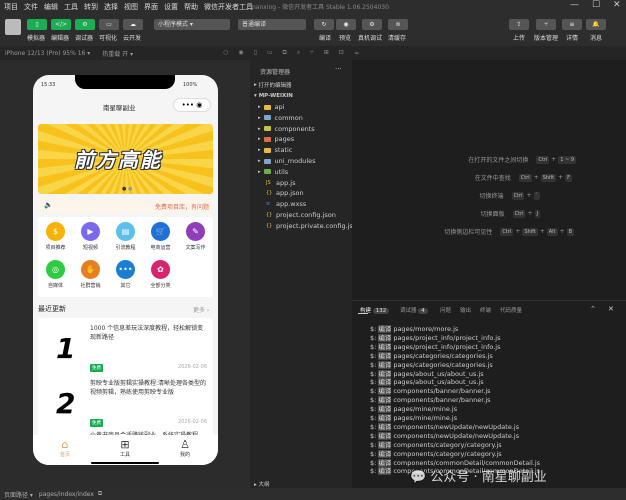  Describe the element at coordinates (593, 309) in the screenshot. I see `collapse-panel-icon: ⌃` at that location.